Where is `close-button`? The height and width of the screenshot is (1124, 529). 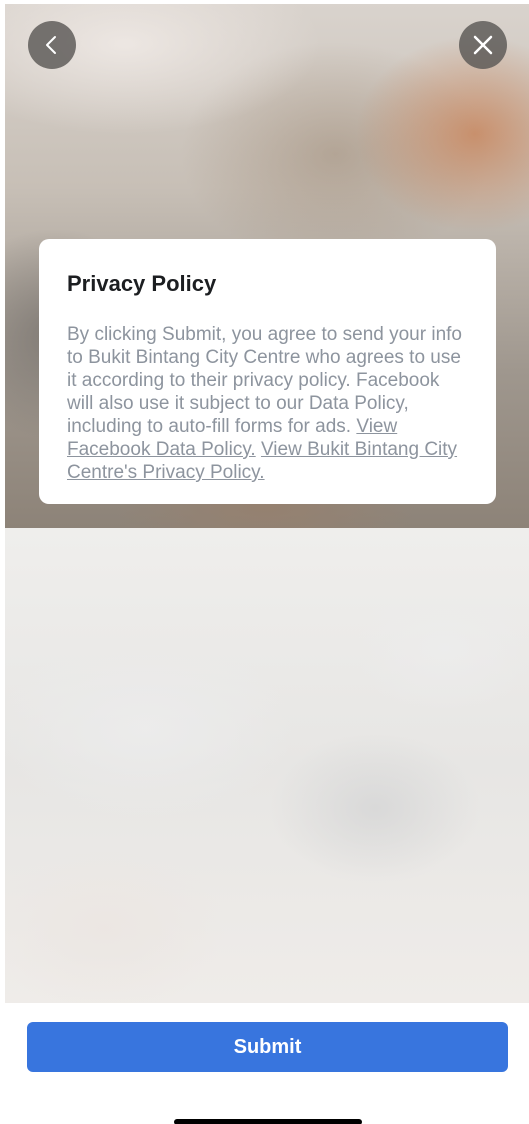
close-button is located at coordinates (483, 45).